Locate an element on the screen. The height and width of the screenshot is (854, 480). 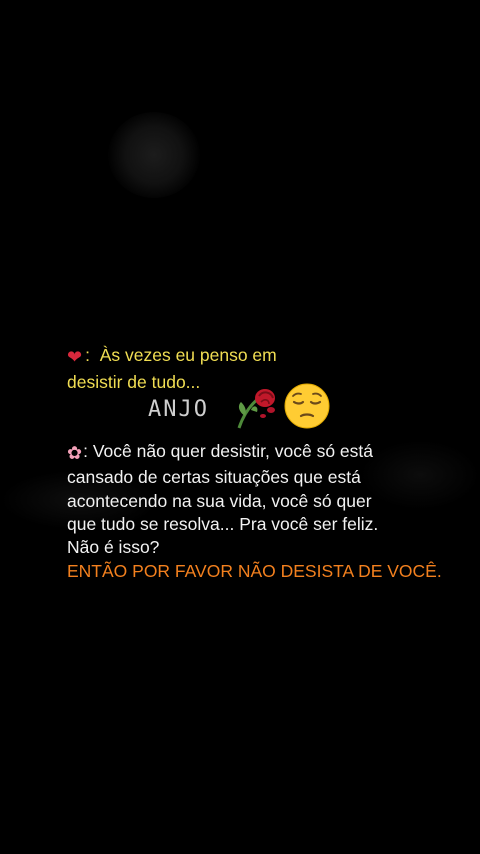
heart-dialogue-text: Às vezes eu penso em is located at coordinates (188, 355).